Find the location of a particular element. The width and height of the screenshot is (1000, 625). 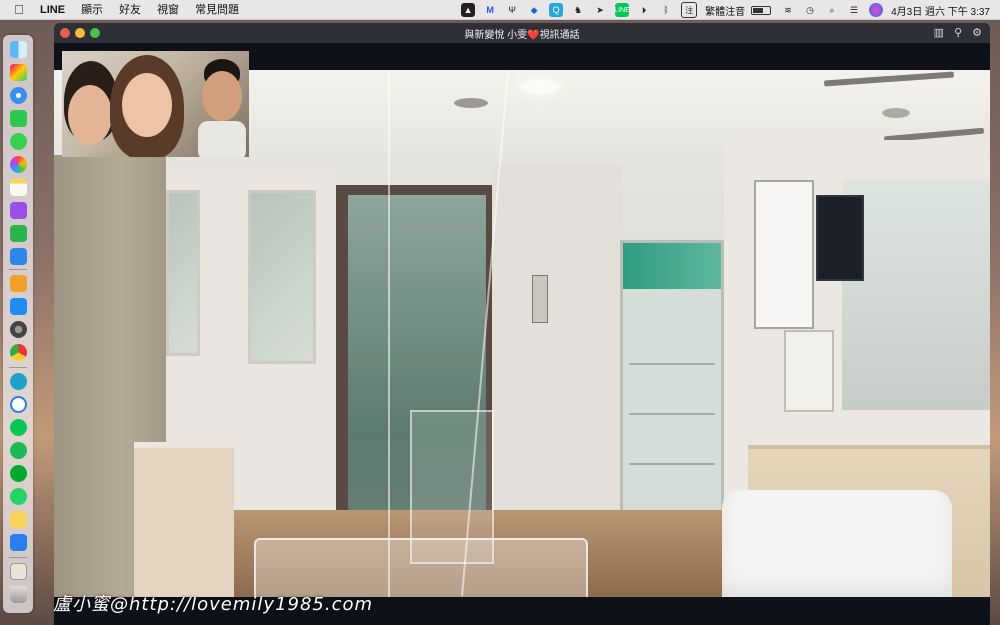

ime-icon: 注 is located at coordinates (689, 10).